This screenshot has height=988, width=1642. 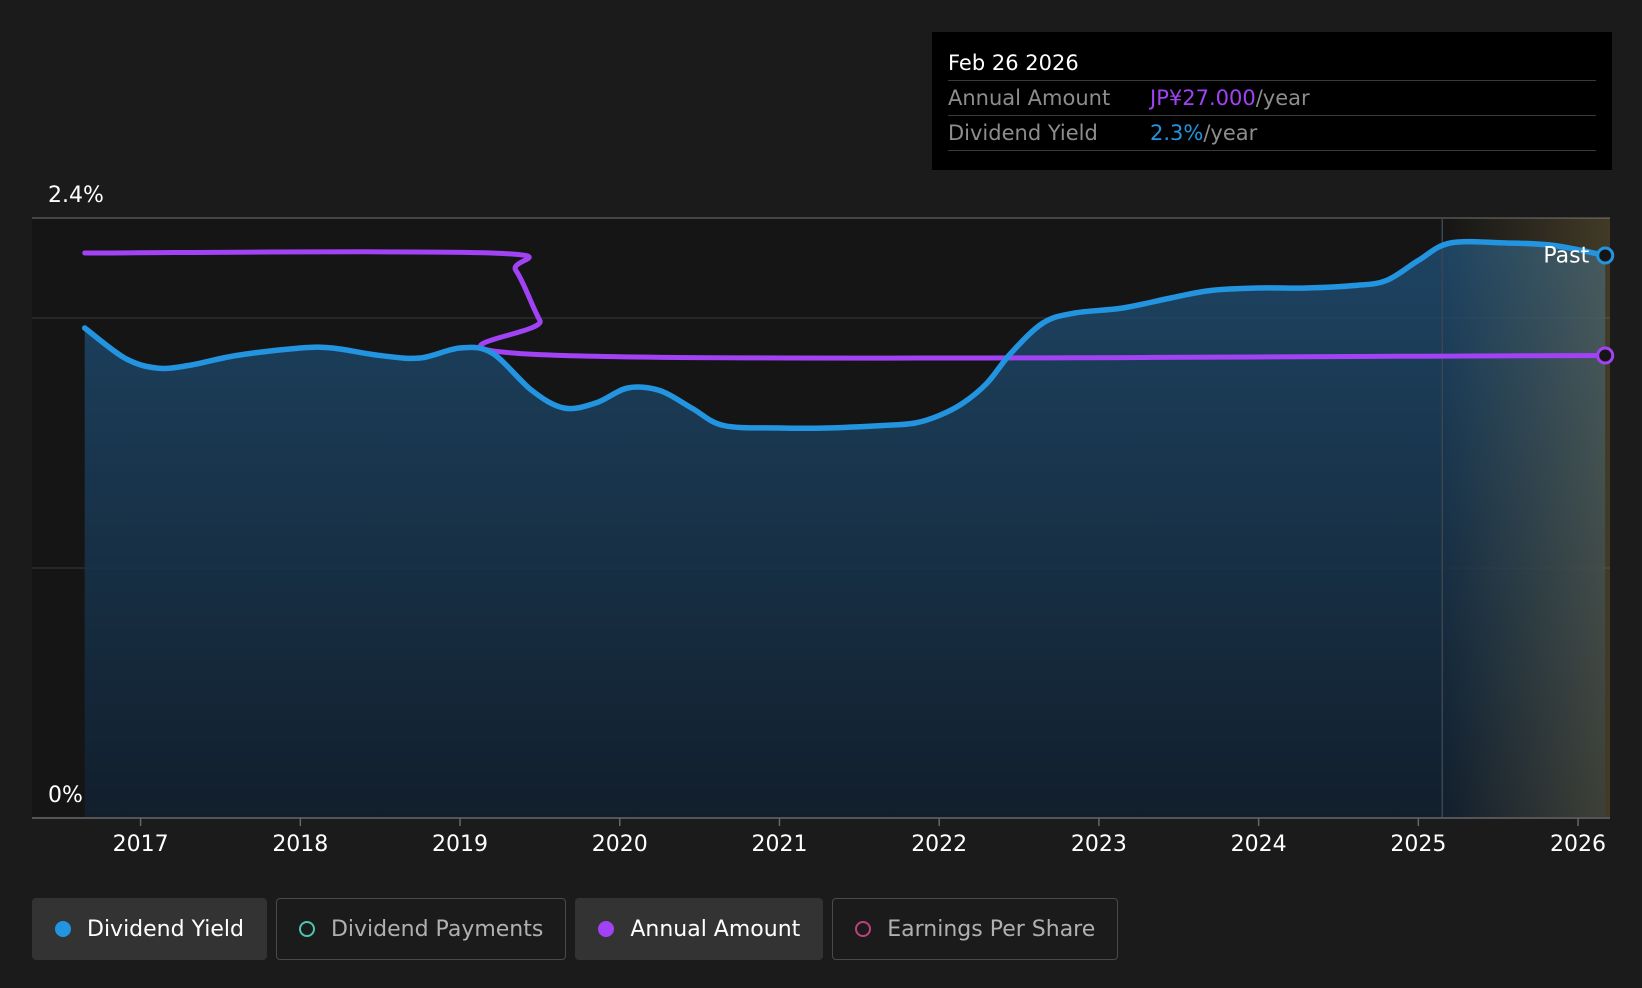 I want to click on legend-annual-amount: Annual Amount, so click(x=699, y=929).